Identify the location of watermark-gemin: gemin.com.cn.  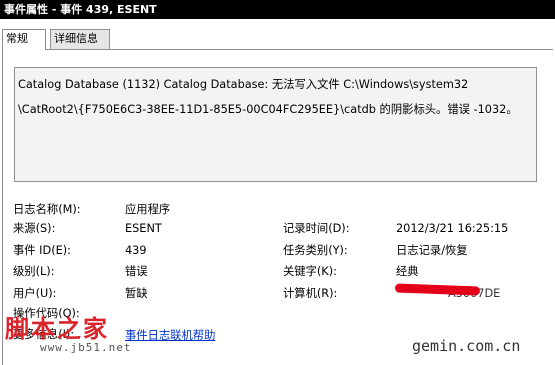
(466, 346).